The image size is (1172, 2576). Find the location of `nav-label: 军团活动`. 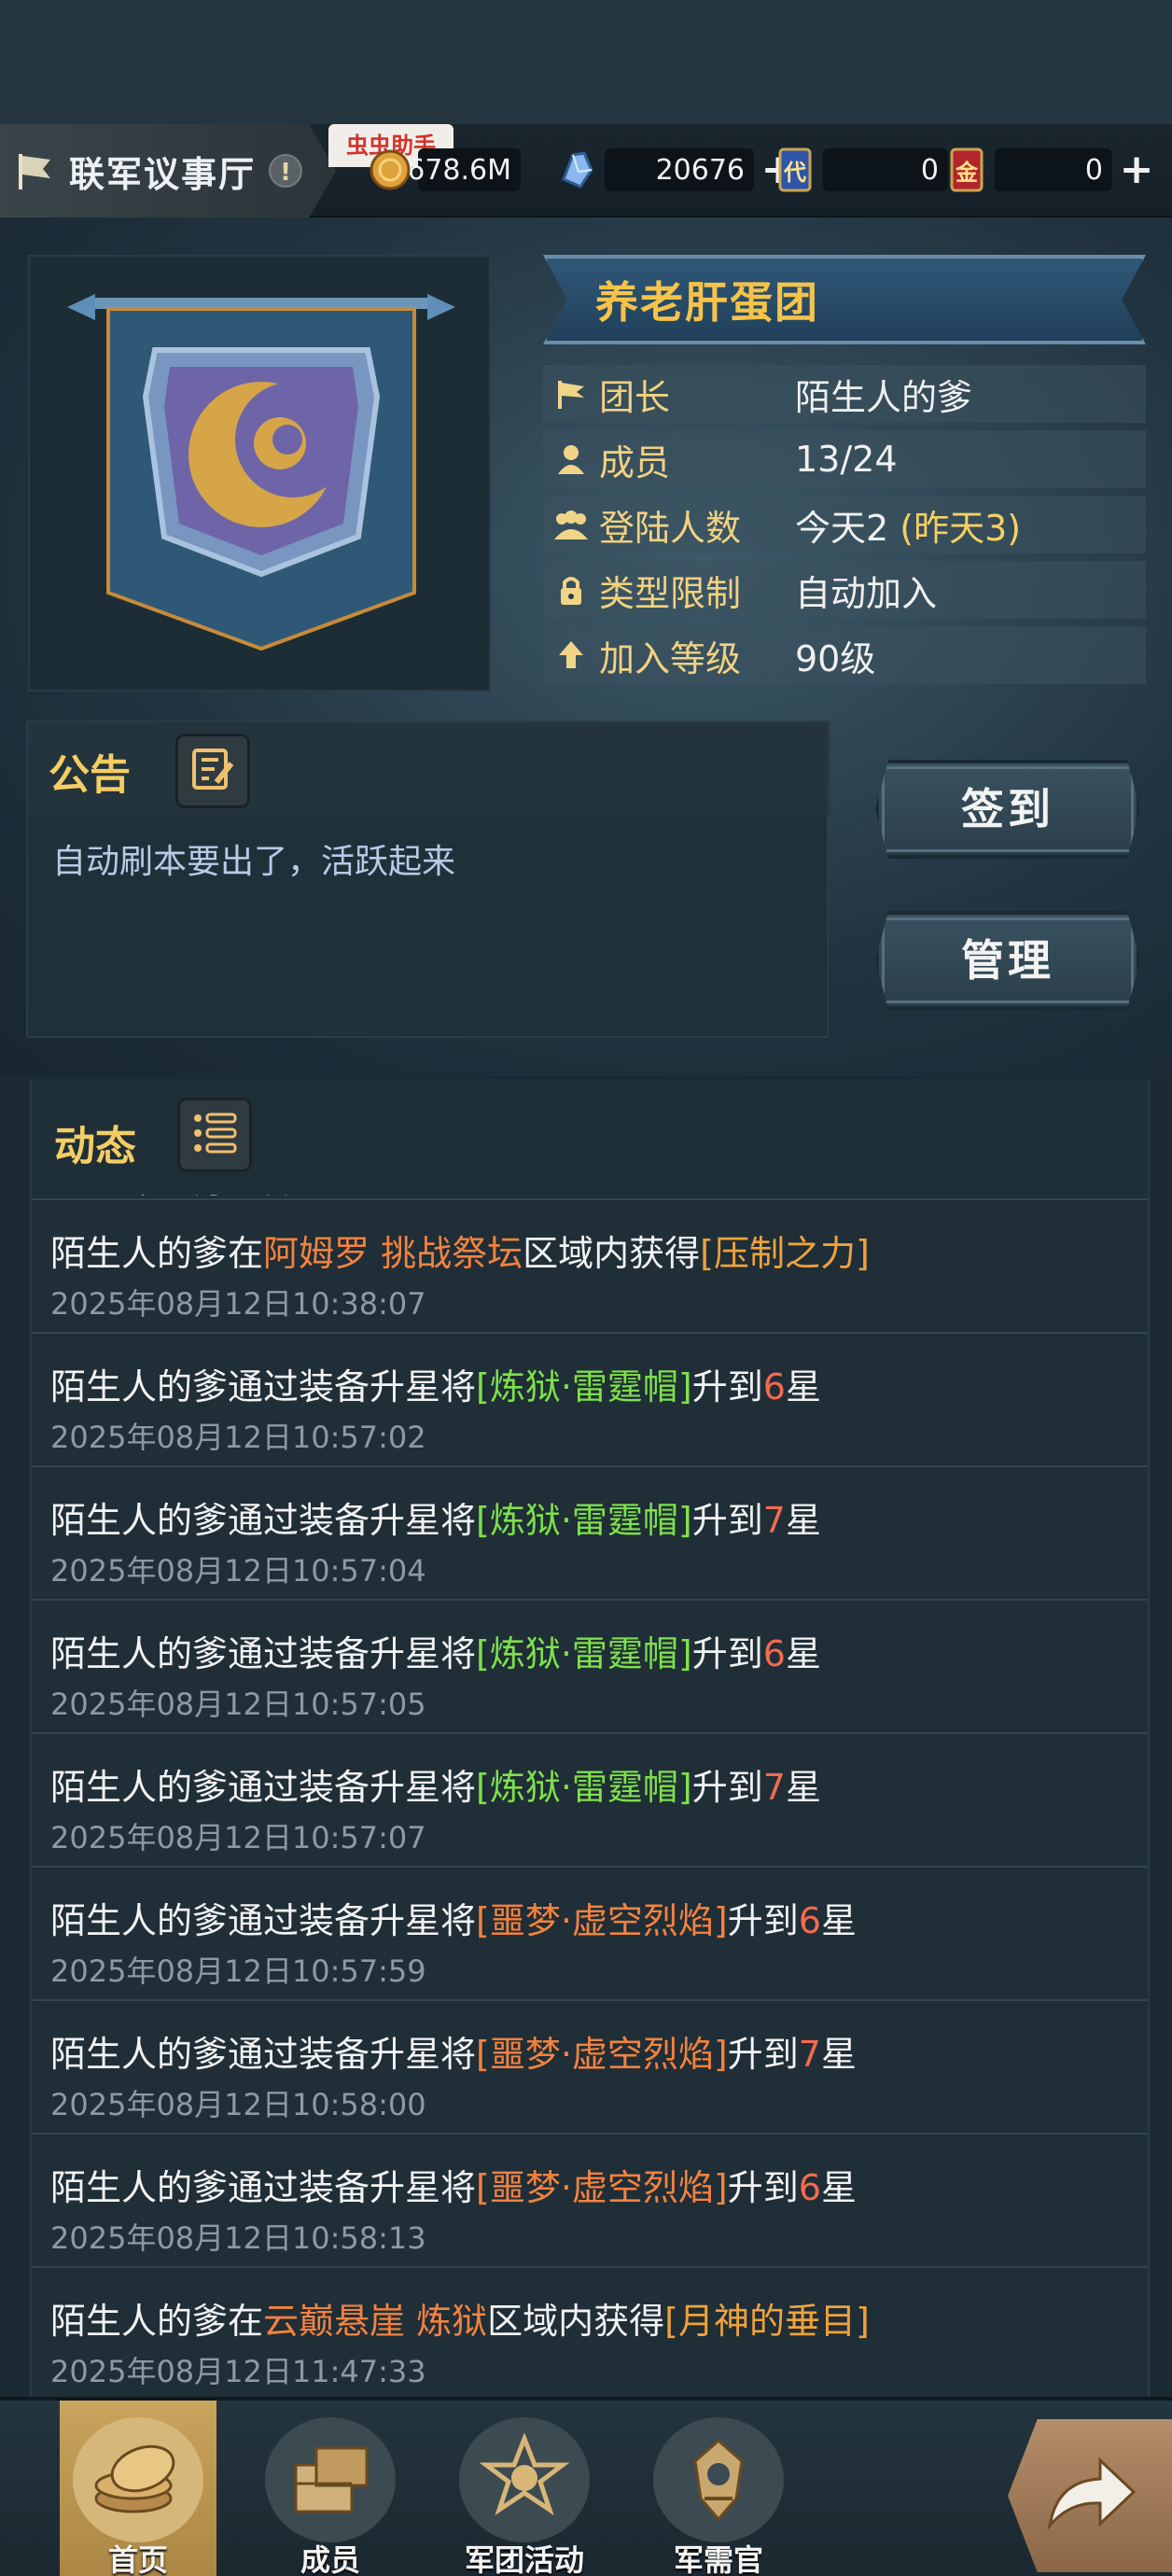

nav-label: 军团活动 is located at coordinates (524, 2559).